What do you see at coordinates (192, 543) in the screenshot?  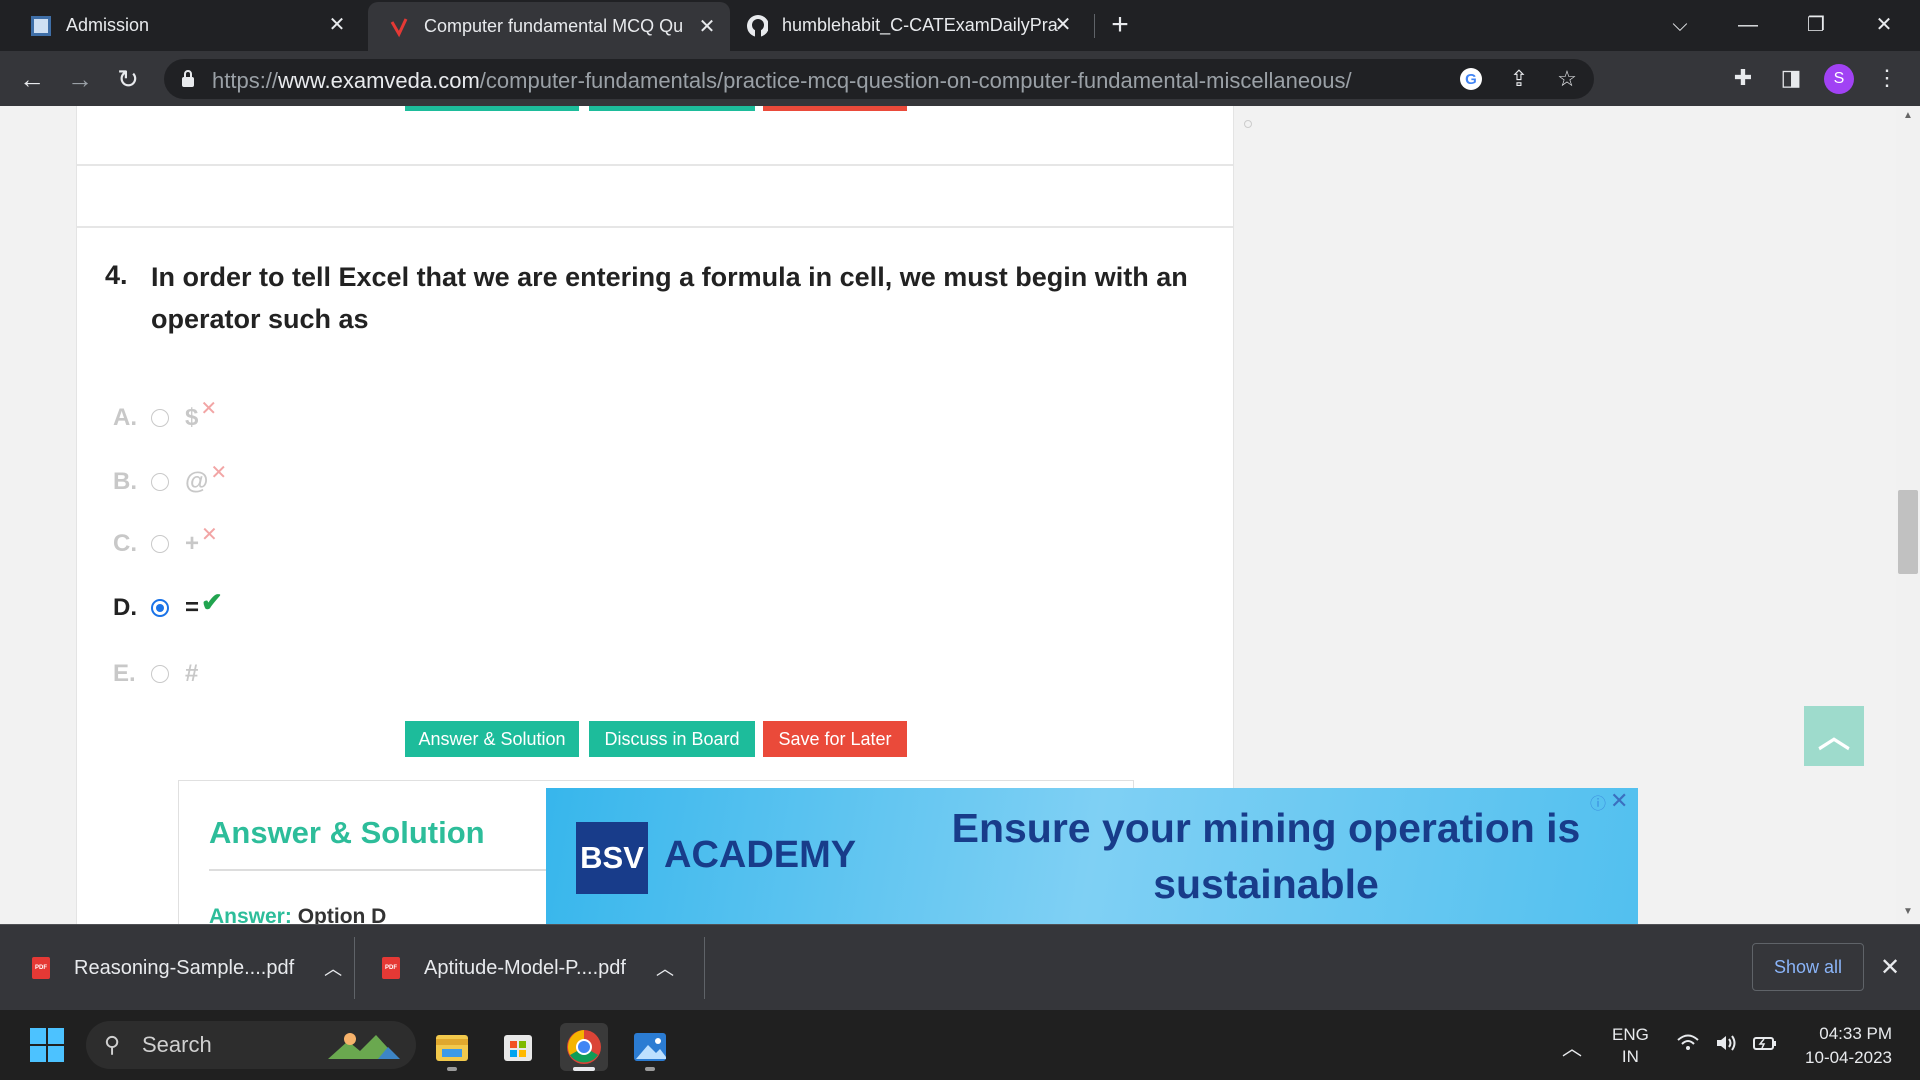 I see `option-value: +` at bounding box center [192, 543].